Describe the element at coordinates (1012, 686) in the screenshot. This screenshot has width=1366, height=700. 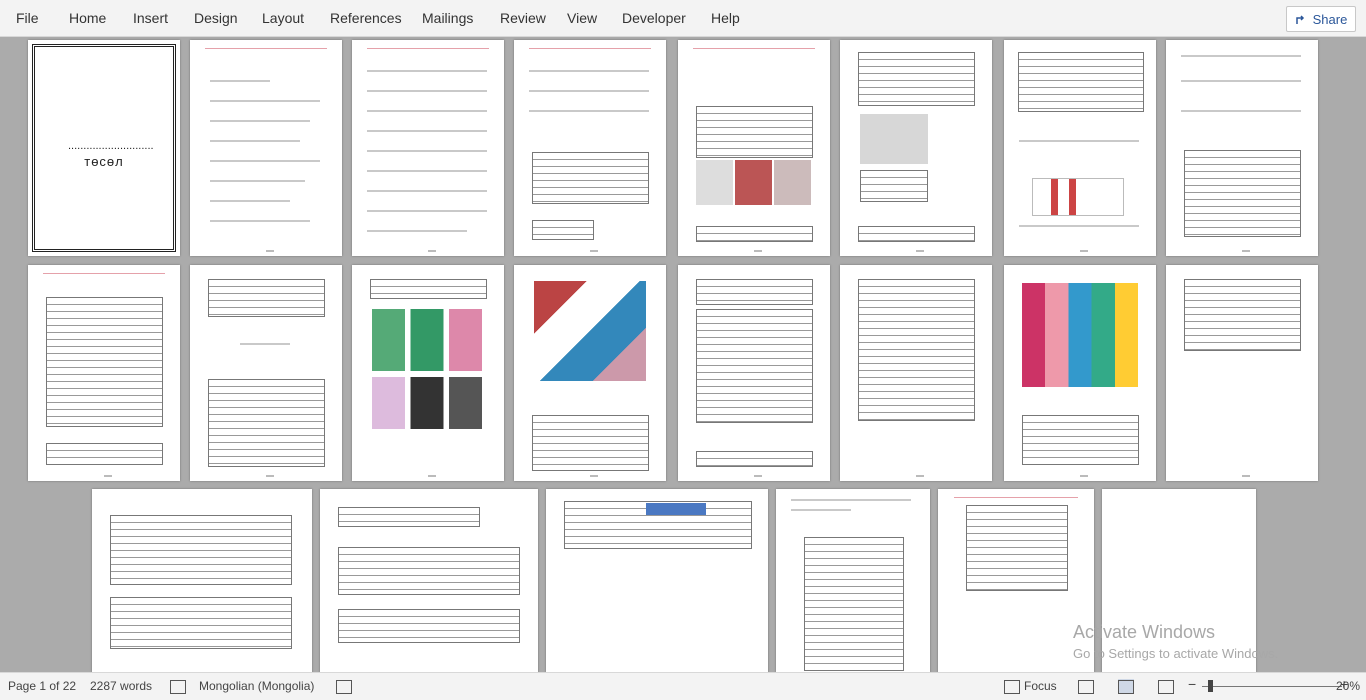
I see `focus-icon` at that location.